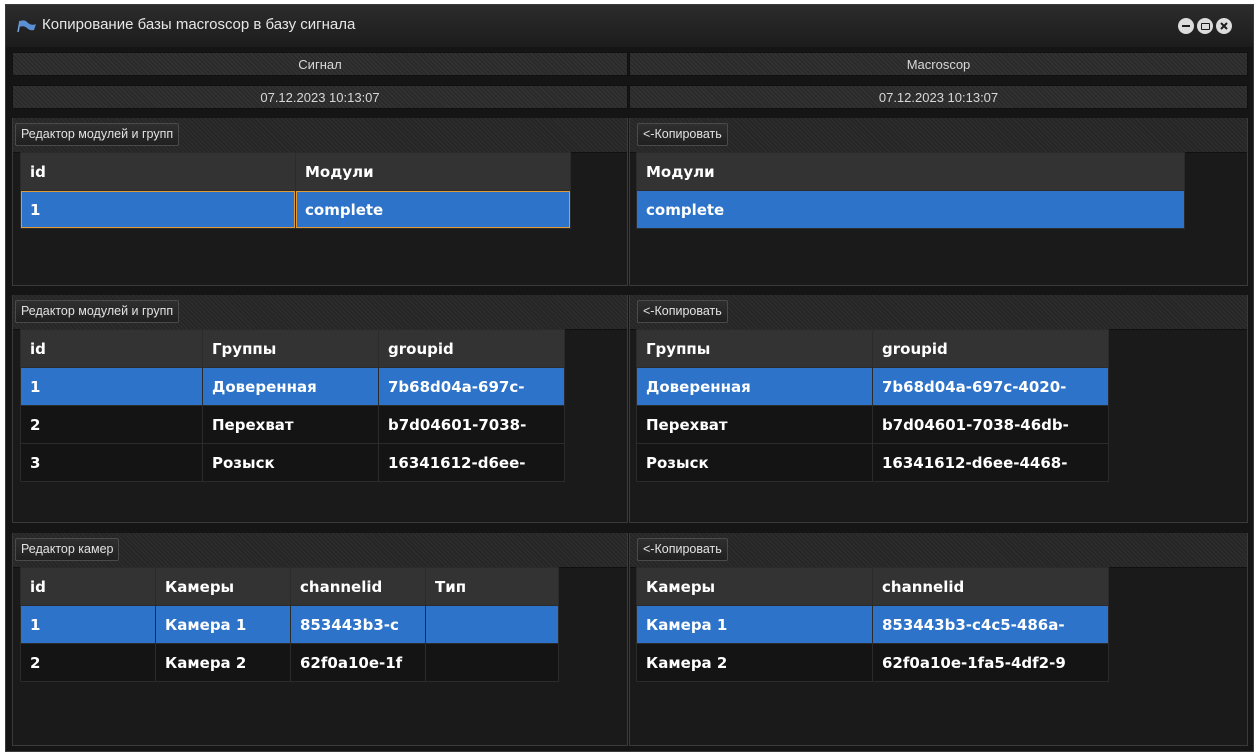  I want to click on table-header-row: id Камеры channelid Тип, so click(289, 586).